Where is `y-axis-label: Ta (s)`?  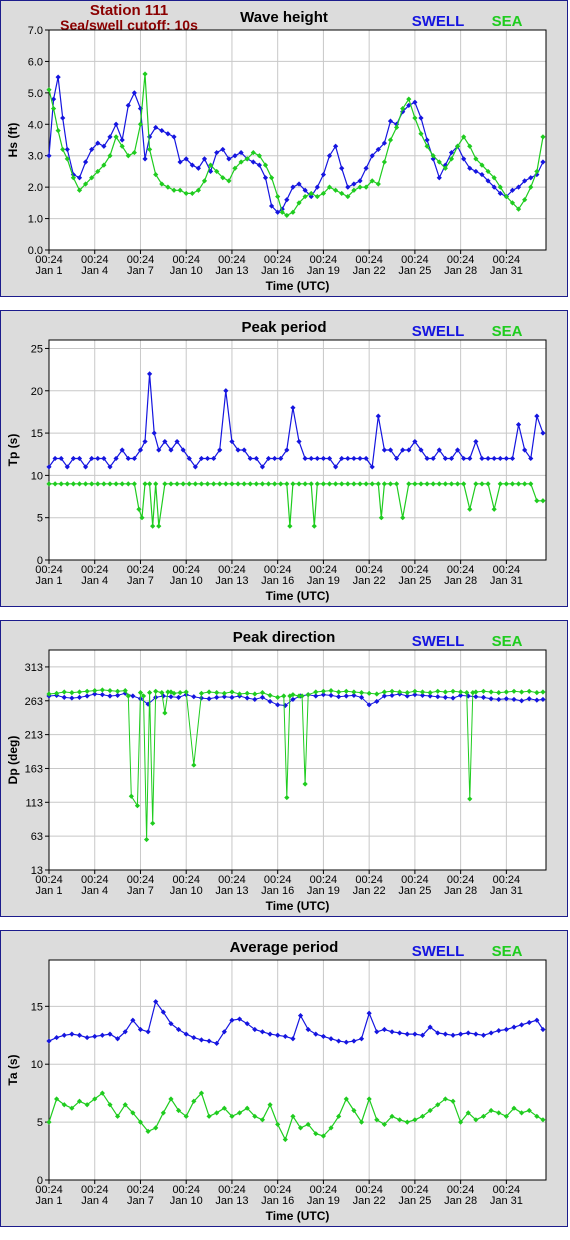
y-axis-label: Ta (s) is located at coordinates (13, 1069).